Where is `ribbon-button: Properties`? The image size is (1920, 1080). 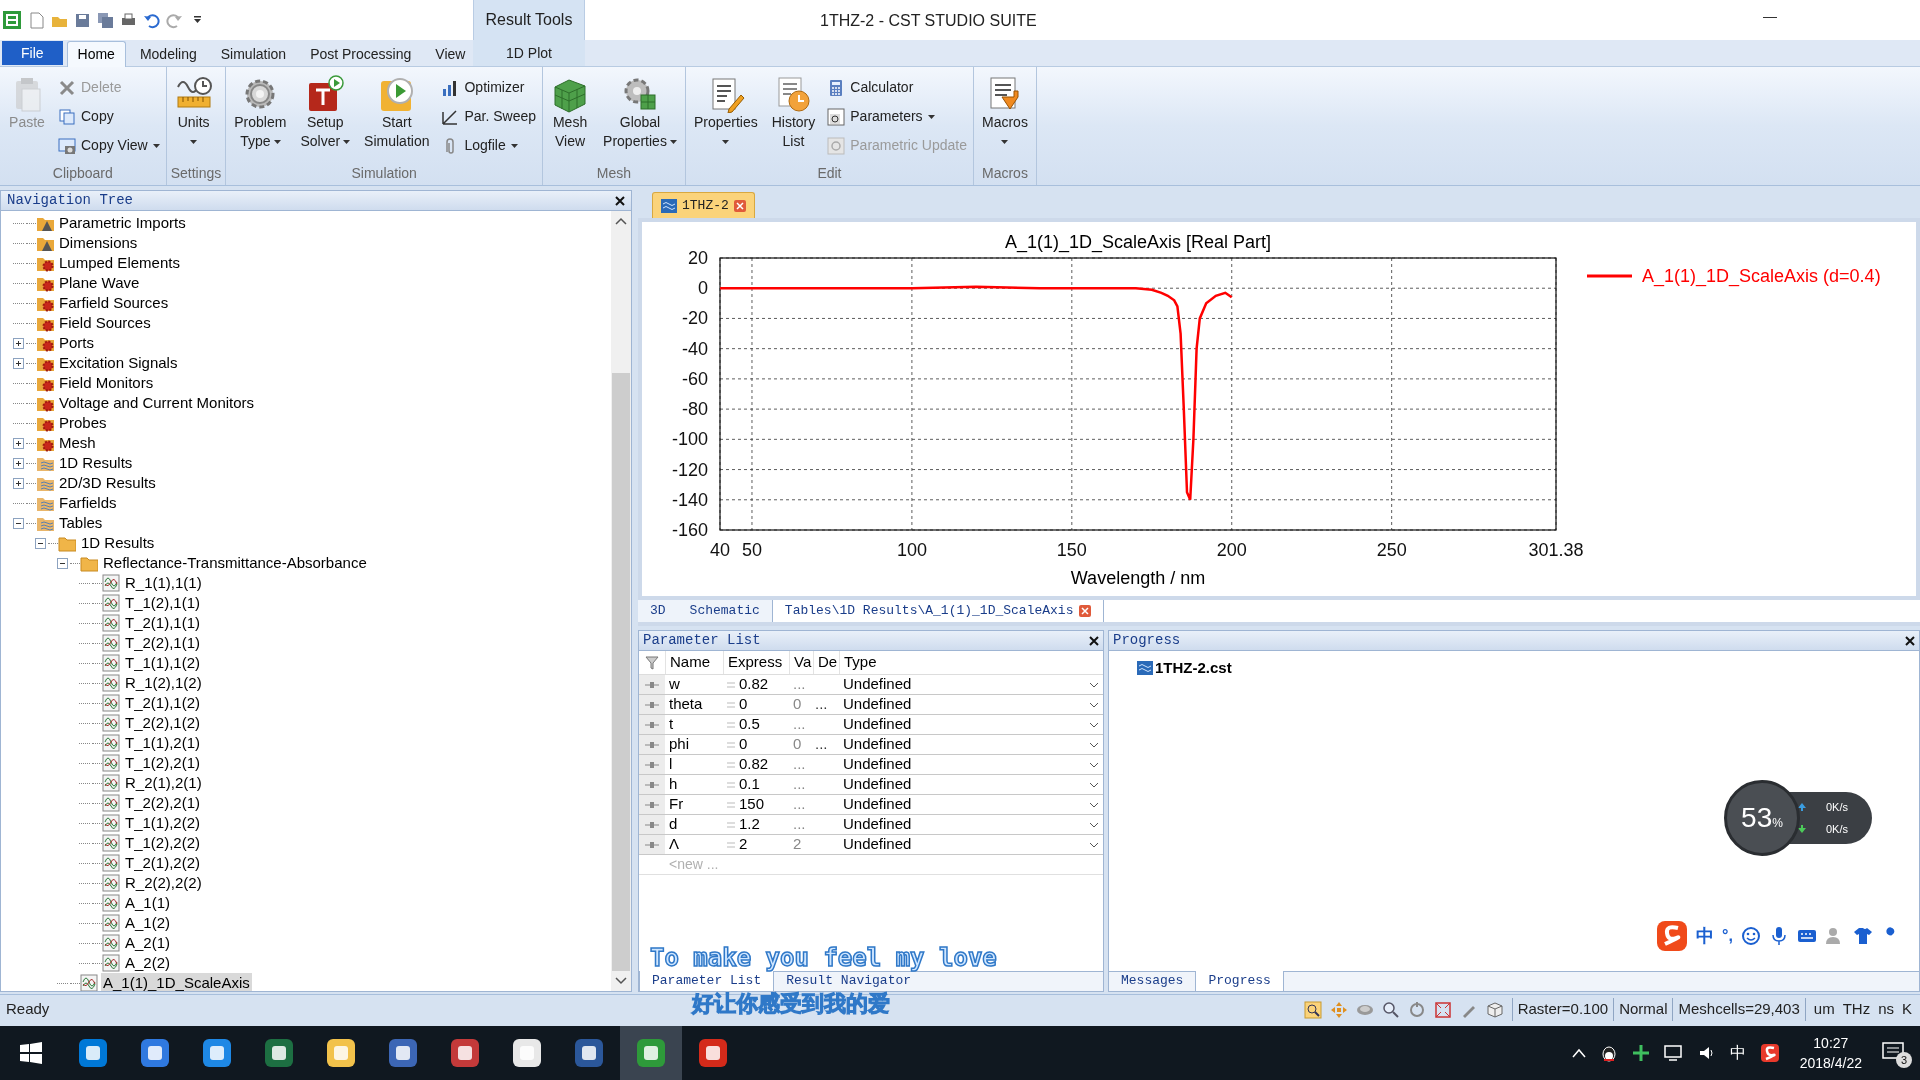 ribbon-button: Properties is located at coordinates (725, 113).